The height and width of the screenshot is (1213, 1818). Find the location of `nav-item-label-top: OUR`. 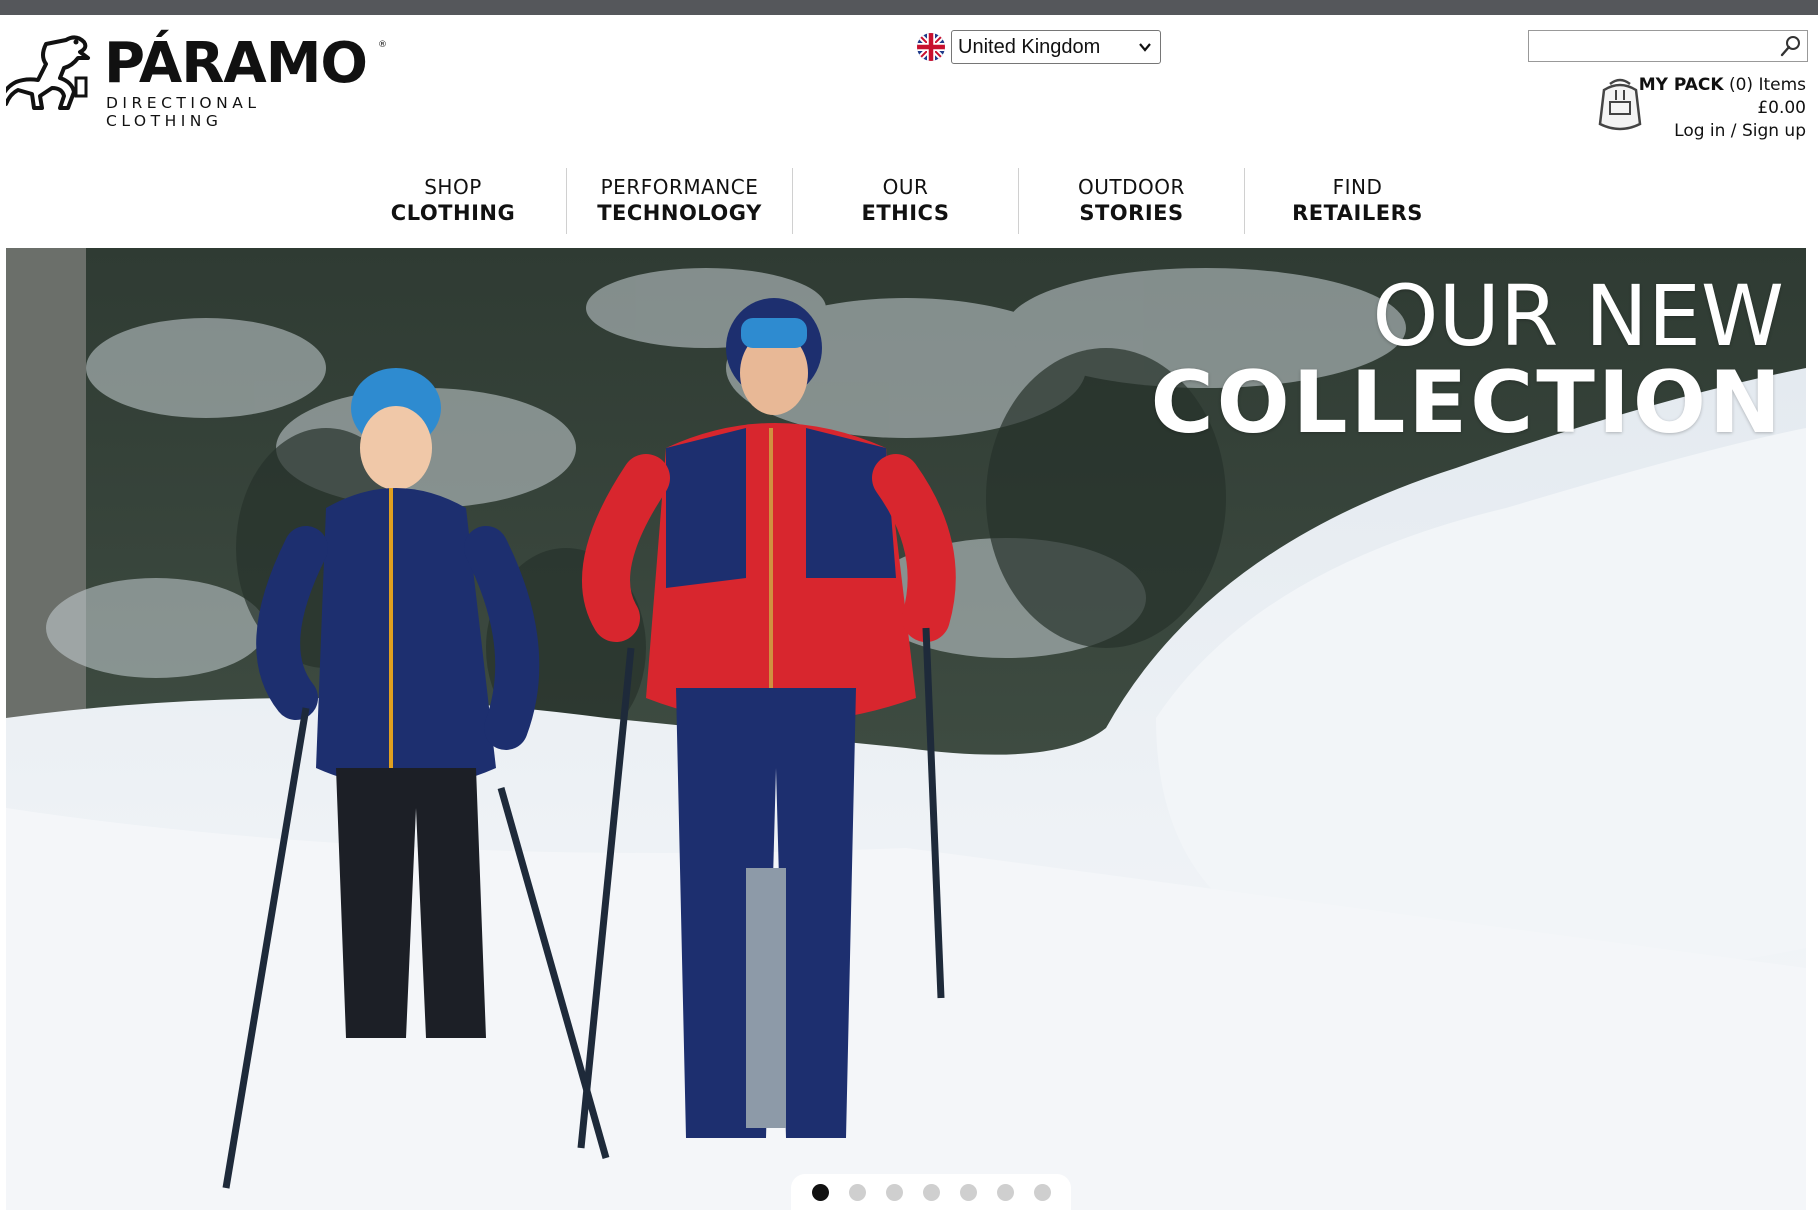

nav-item-label-top: OUR is located at coordinates (905, 187).